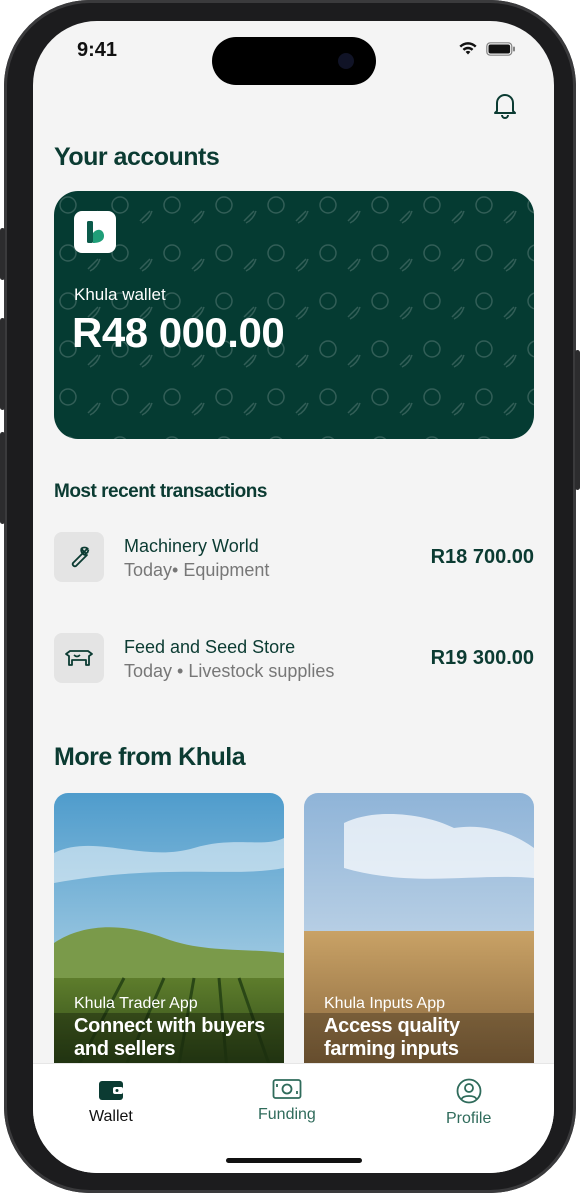 This screenshot has height=1193, width=580. Describe the element at coordinates (120, 294) in the screenshot. I see `wallet-label: Khula wallet` at that location.